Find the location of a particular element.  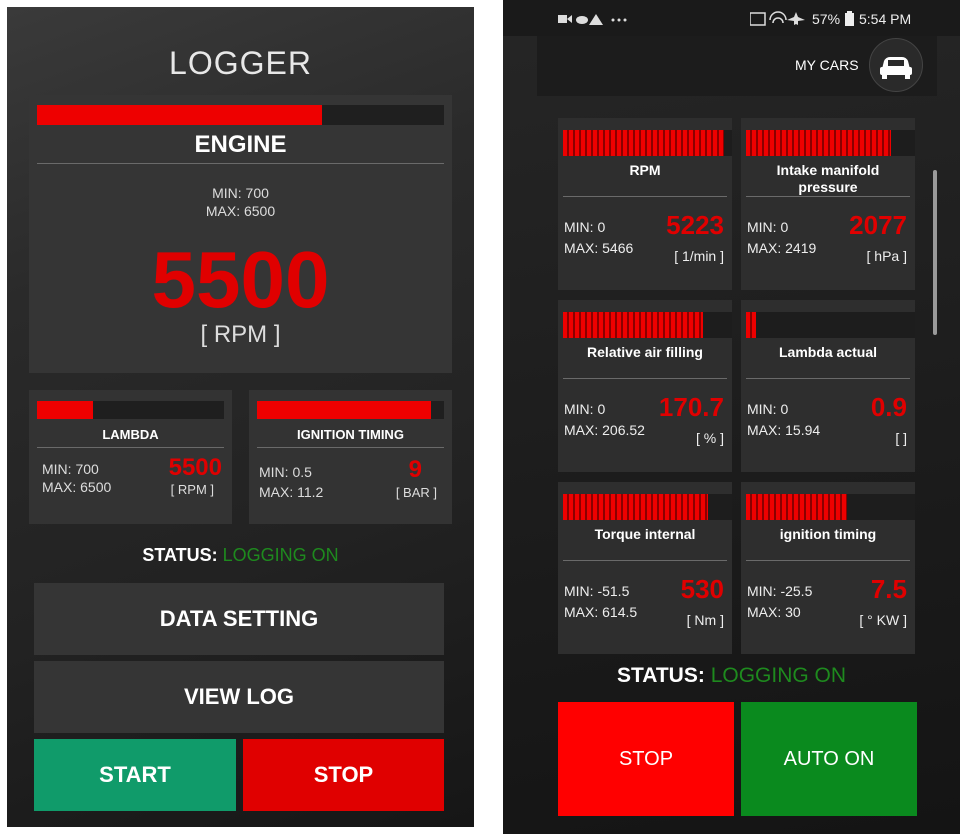

ignition-min: MIN: 0.5 is located at coordinates (285, 472).